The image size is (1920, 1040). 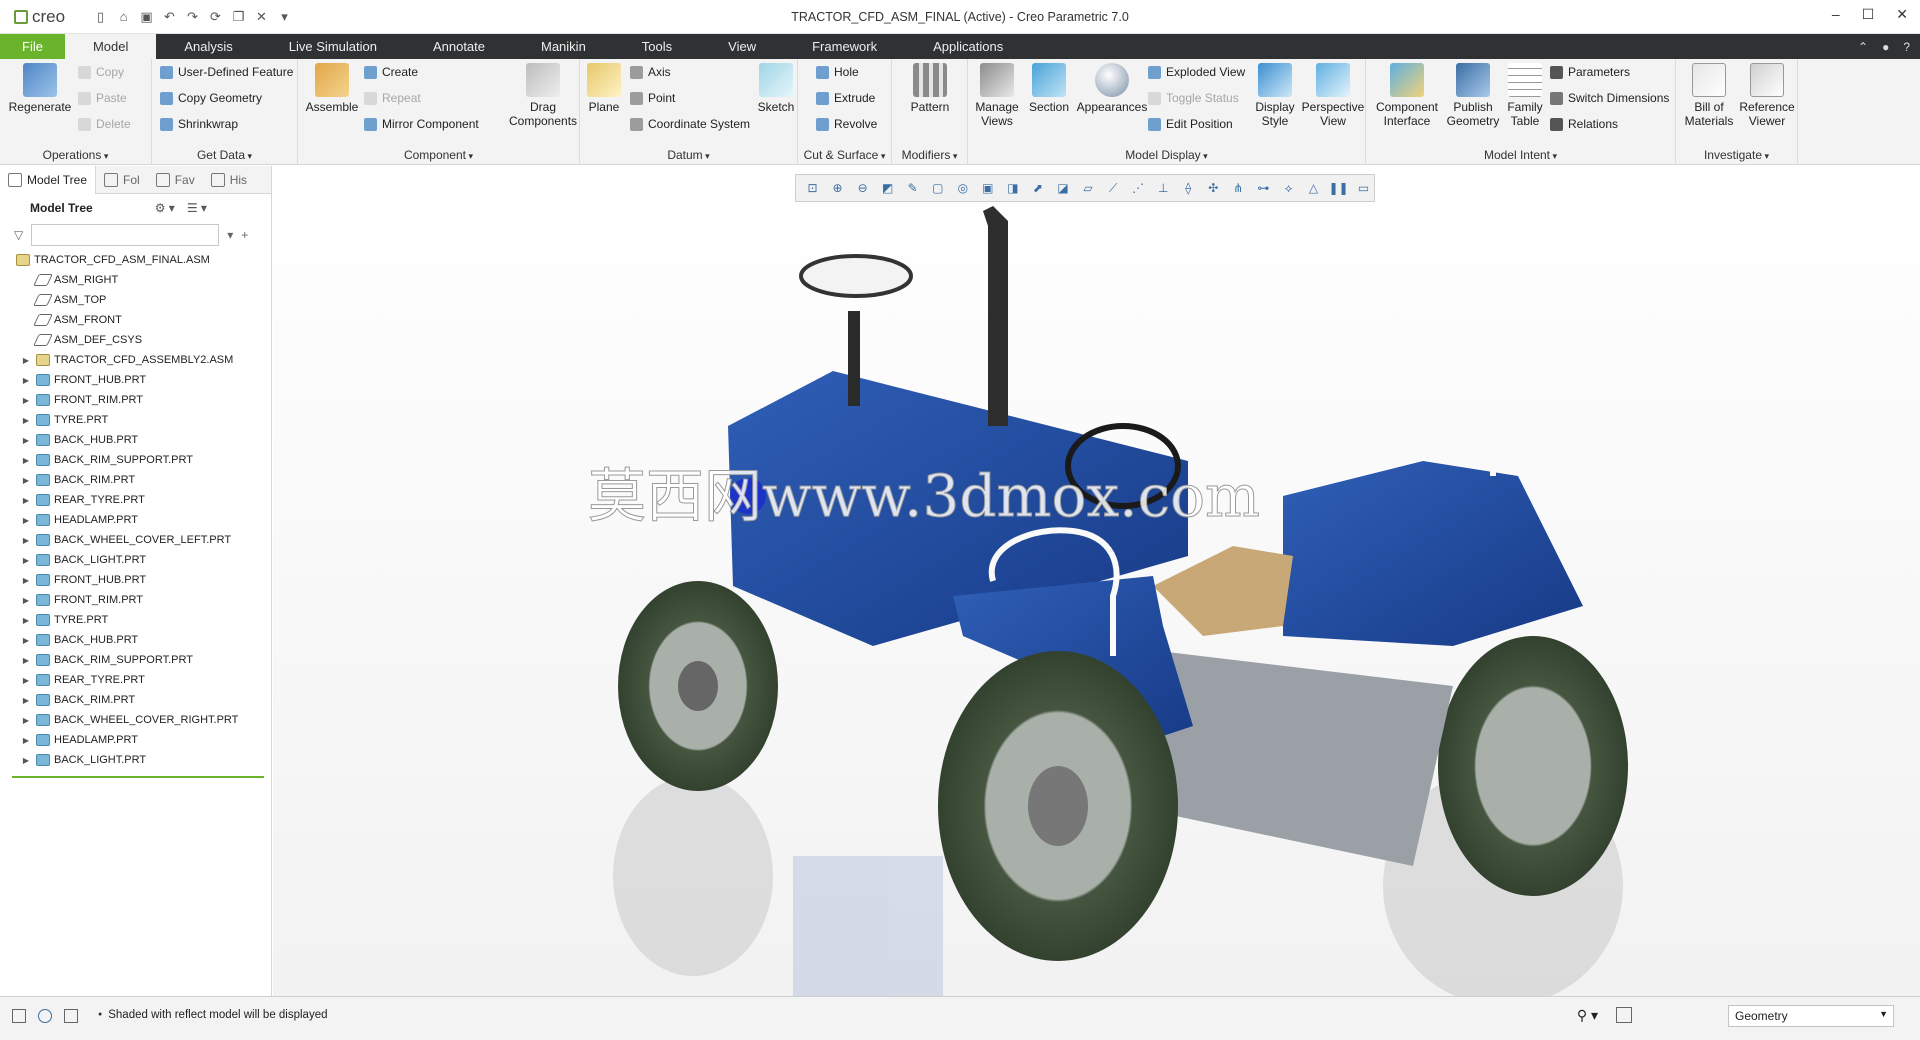 What do you see at coordinates (1811, 1016) in the screenshot?
I see `selection-filter-dropdown: Geometry ▼` at bounding box center [1811, 1016].